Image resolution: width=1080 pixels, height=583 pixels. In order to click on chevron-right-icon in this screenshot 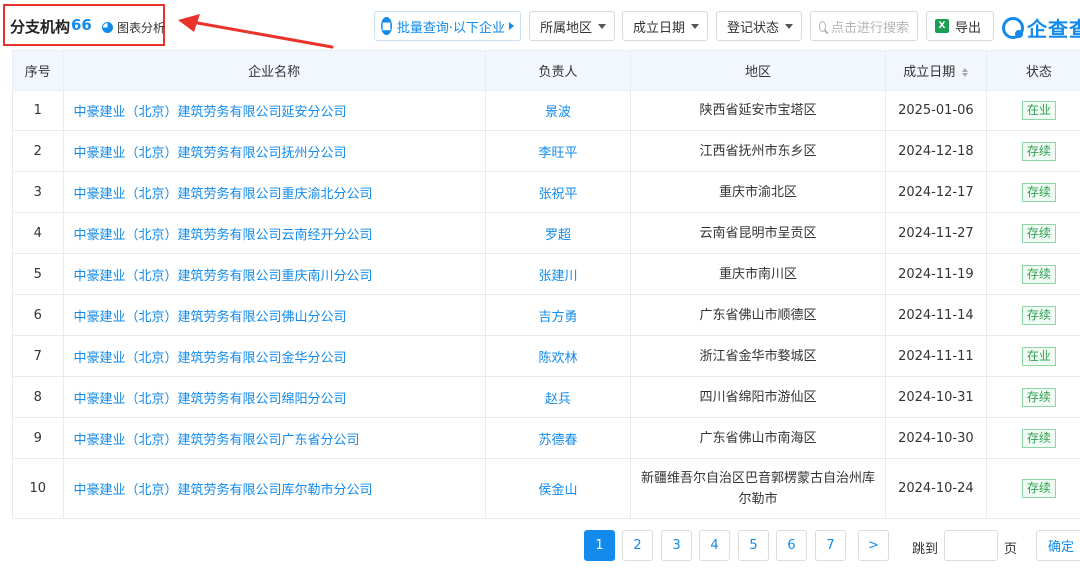, I will do `click(511, 26)`.